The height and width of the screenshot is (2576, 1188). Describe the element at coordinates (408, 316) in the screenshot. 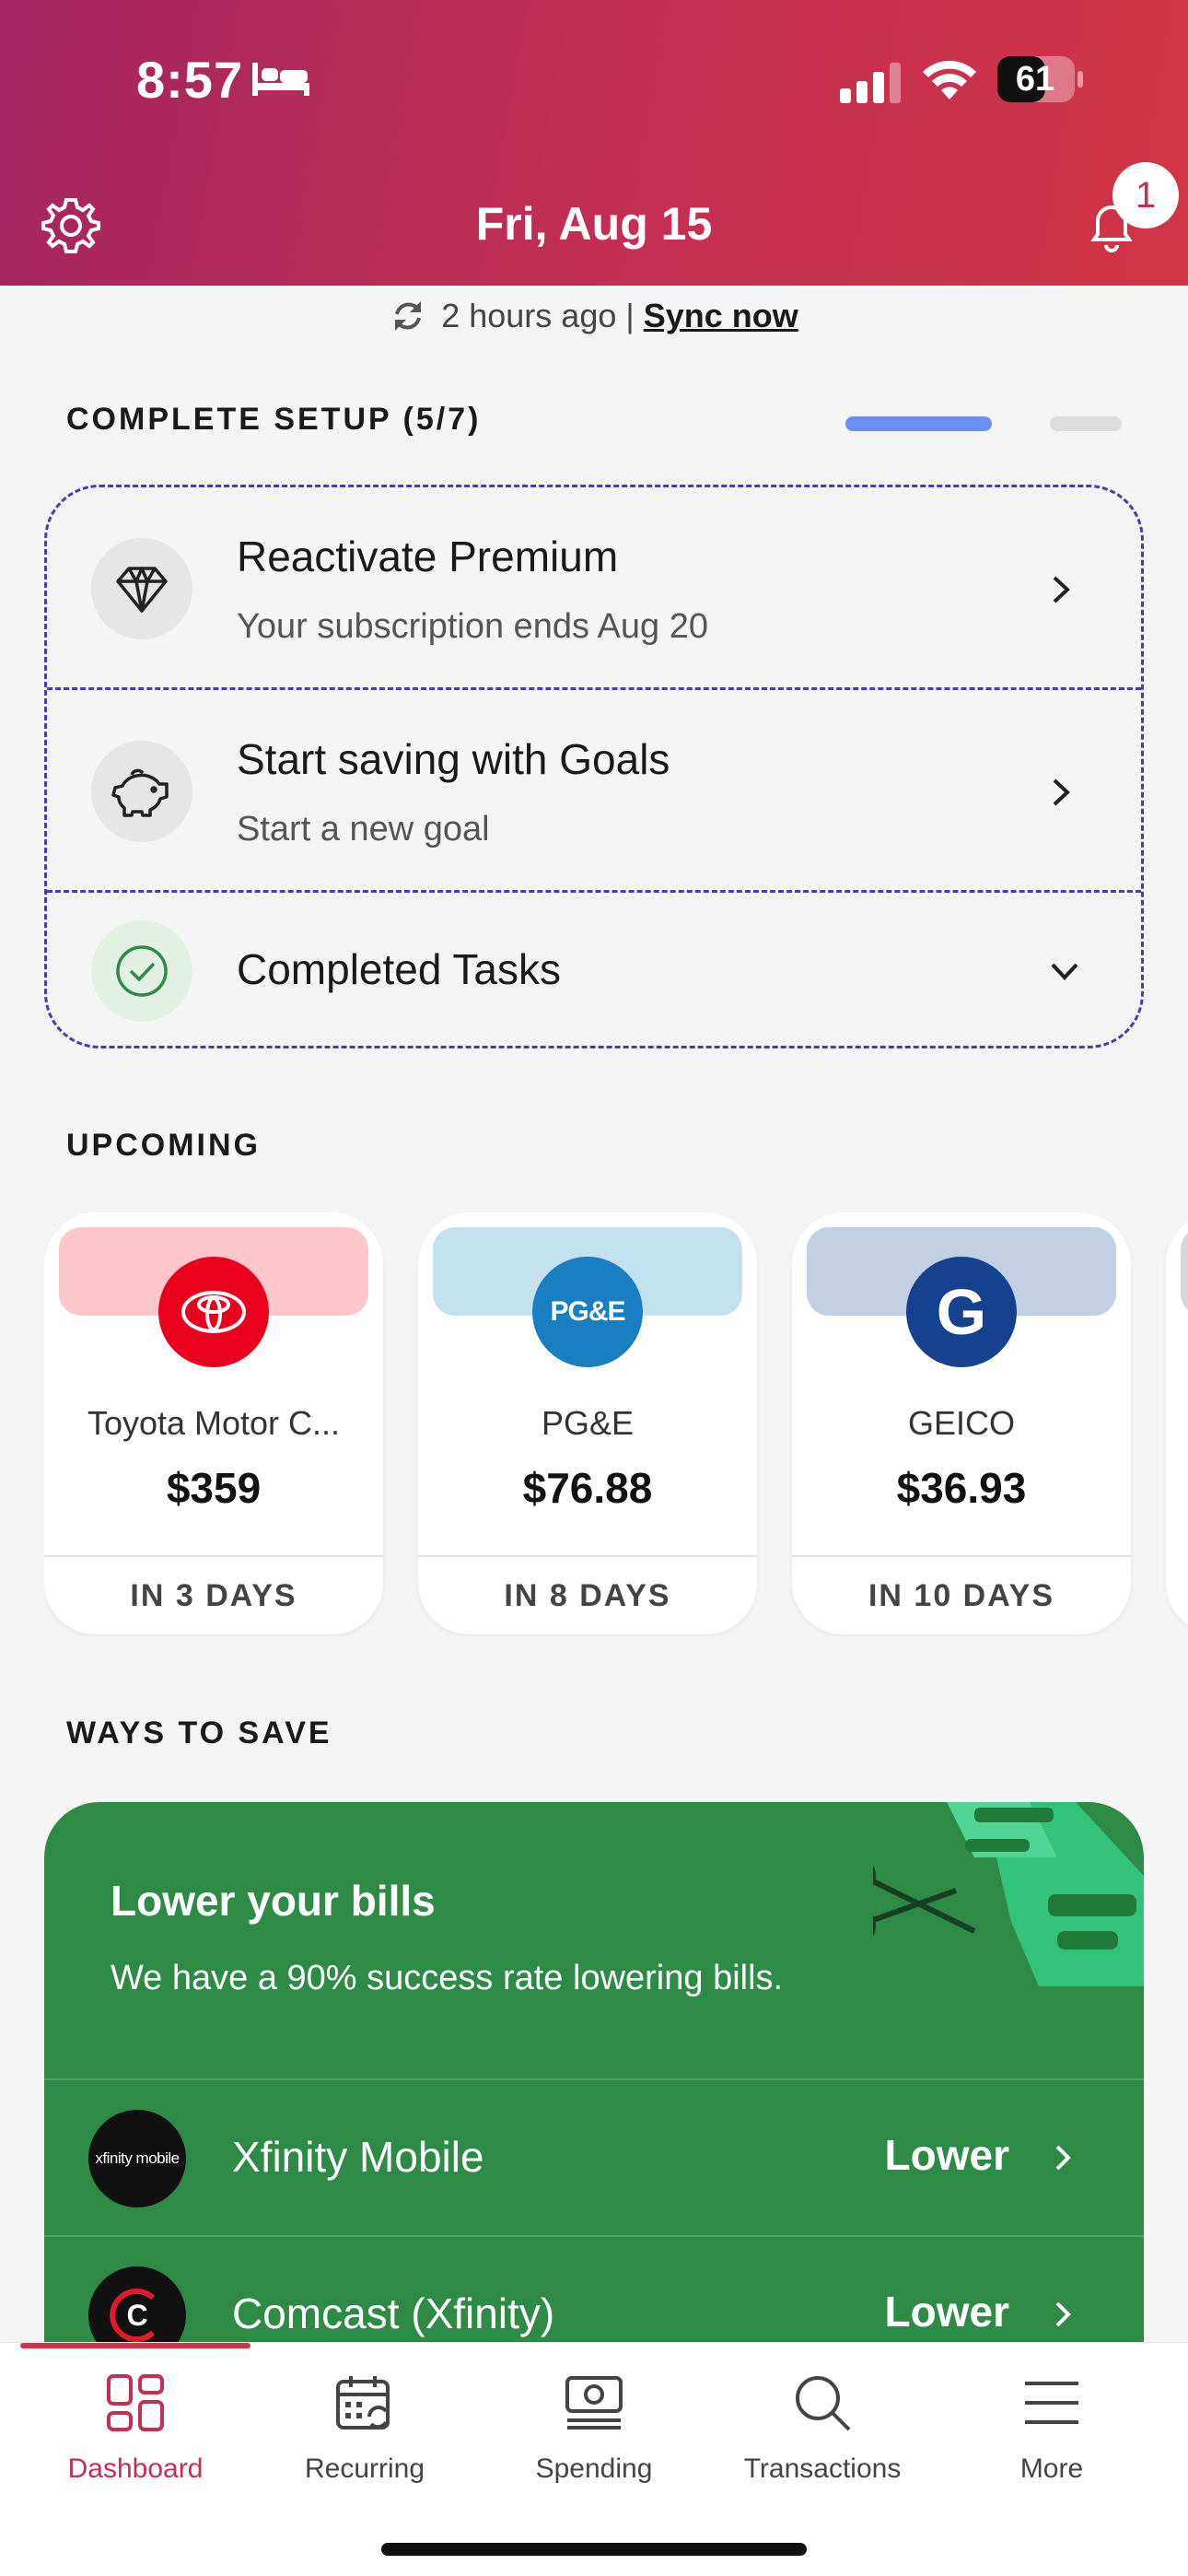

I see `sync-icon` at that location.